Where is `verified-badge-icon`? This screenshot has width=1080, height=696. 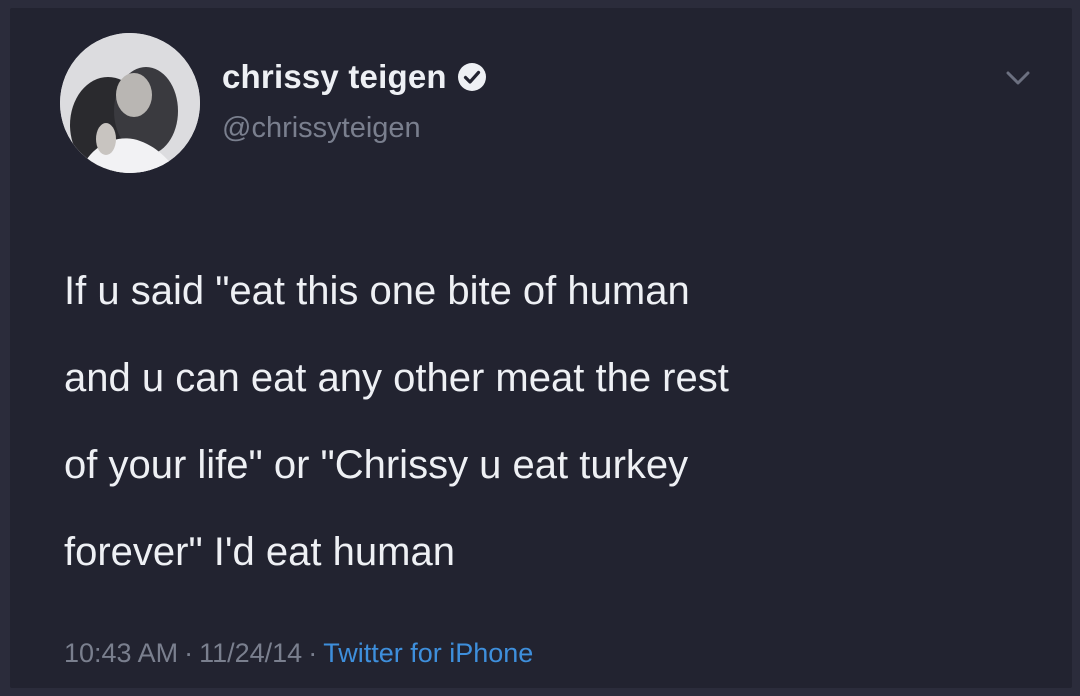 verified-badge-icon is located at coordinates (472, 77).